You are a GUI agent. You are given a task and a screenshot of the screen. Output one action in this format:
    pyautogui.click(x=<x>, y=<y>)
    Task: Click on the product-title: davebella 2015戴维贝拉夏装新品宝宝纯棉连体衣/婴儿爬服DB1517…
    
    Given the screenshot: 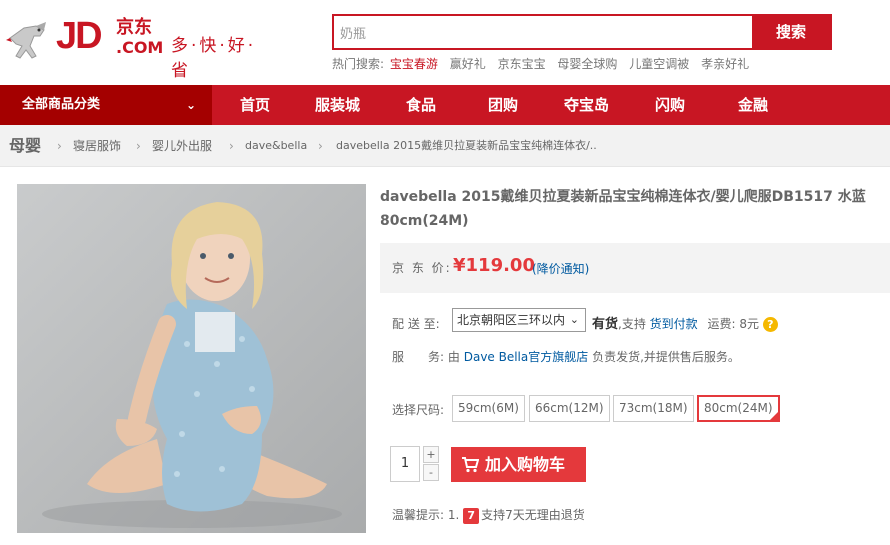 What is the action you would take?
    pyautogui.click(x=623, y=209)
    